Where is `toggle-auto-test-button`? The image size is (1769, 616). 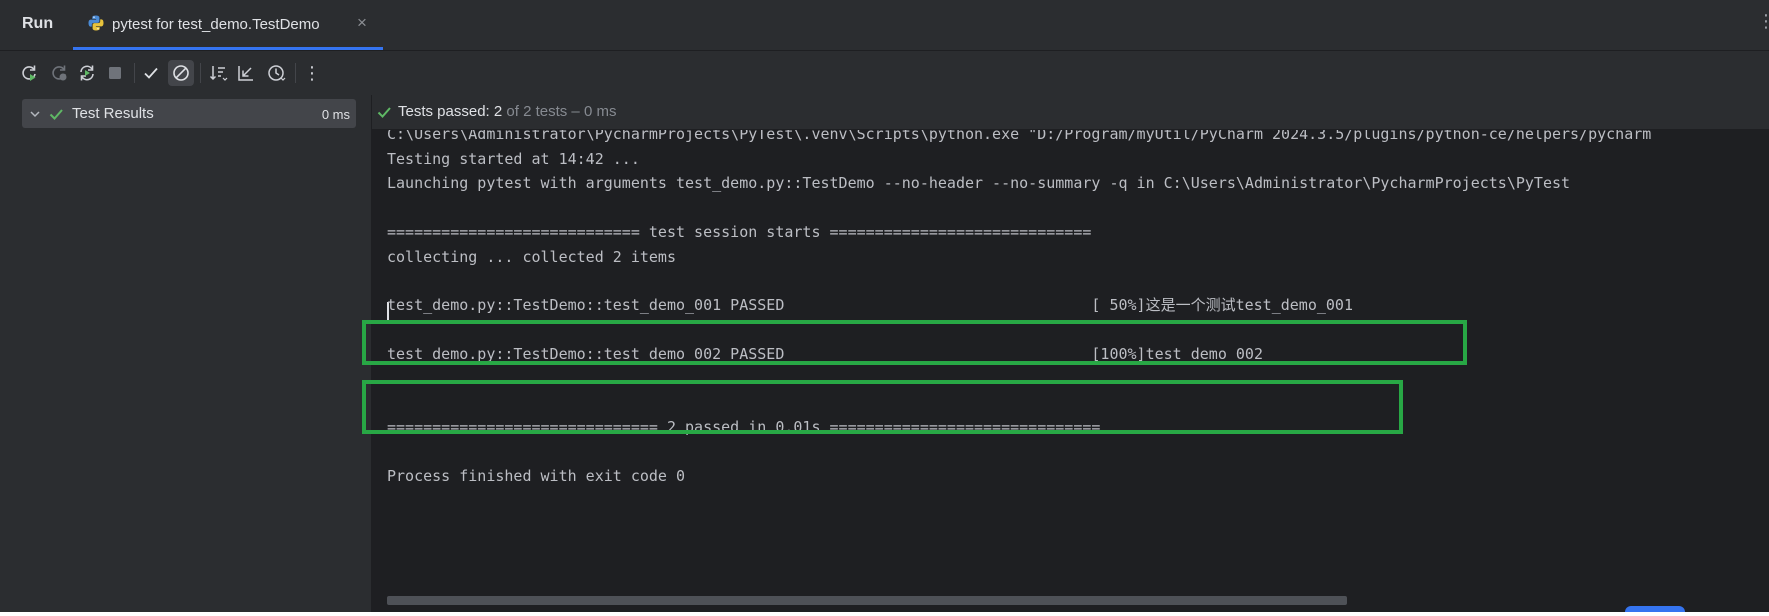
toggle-auto-test-button is located at coordinates (87, 73).